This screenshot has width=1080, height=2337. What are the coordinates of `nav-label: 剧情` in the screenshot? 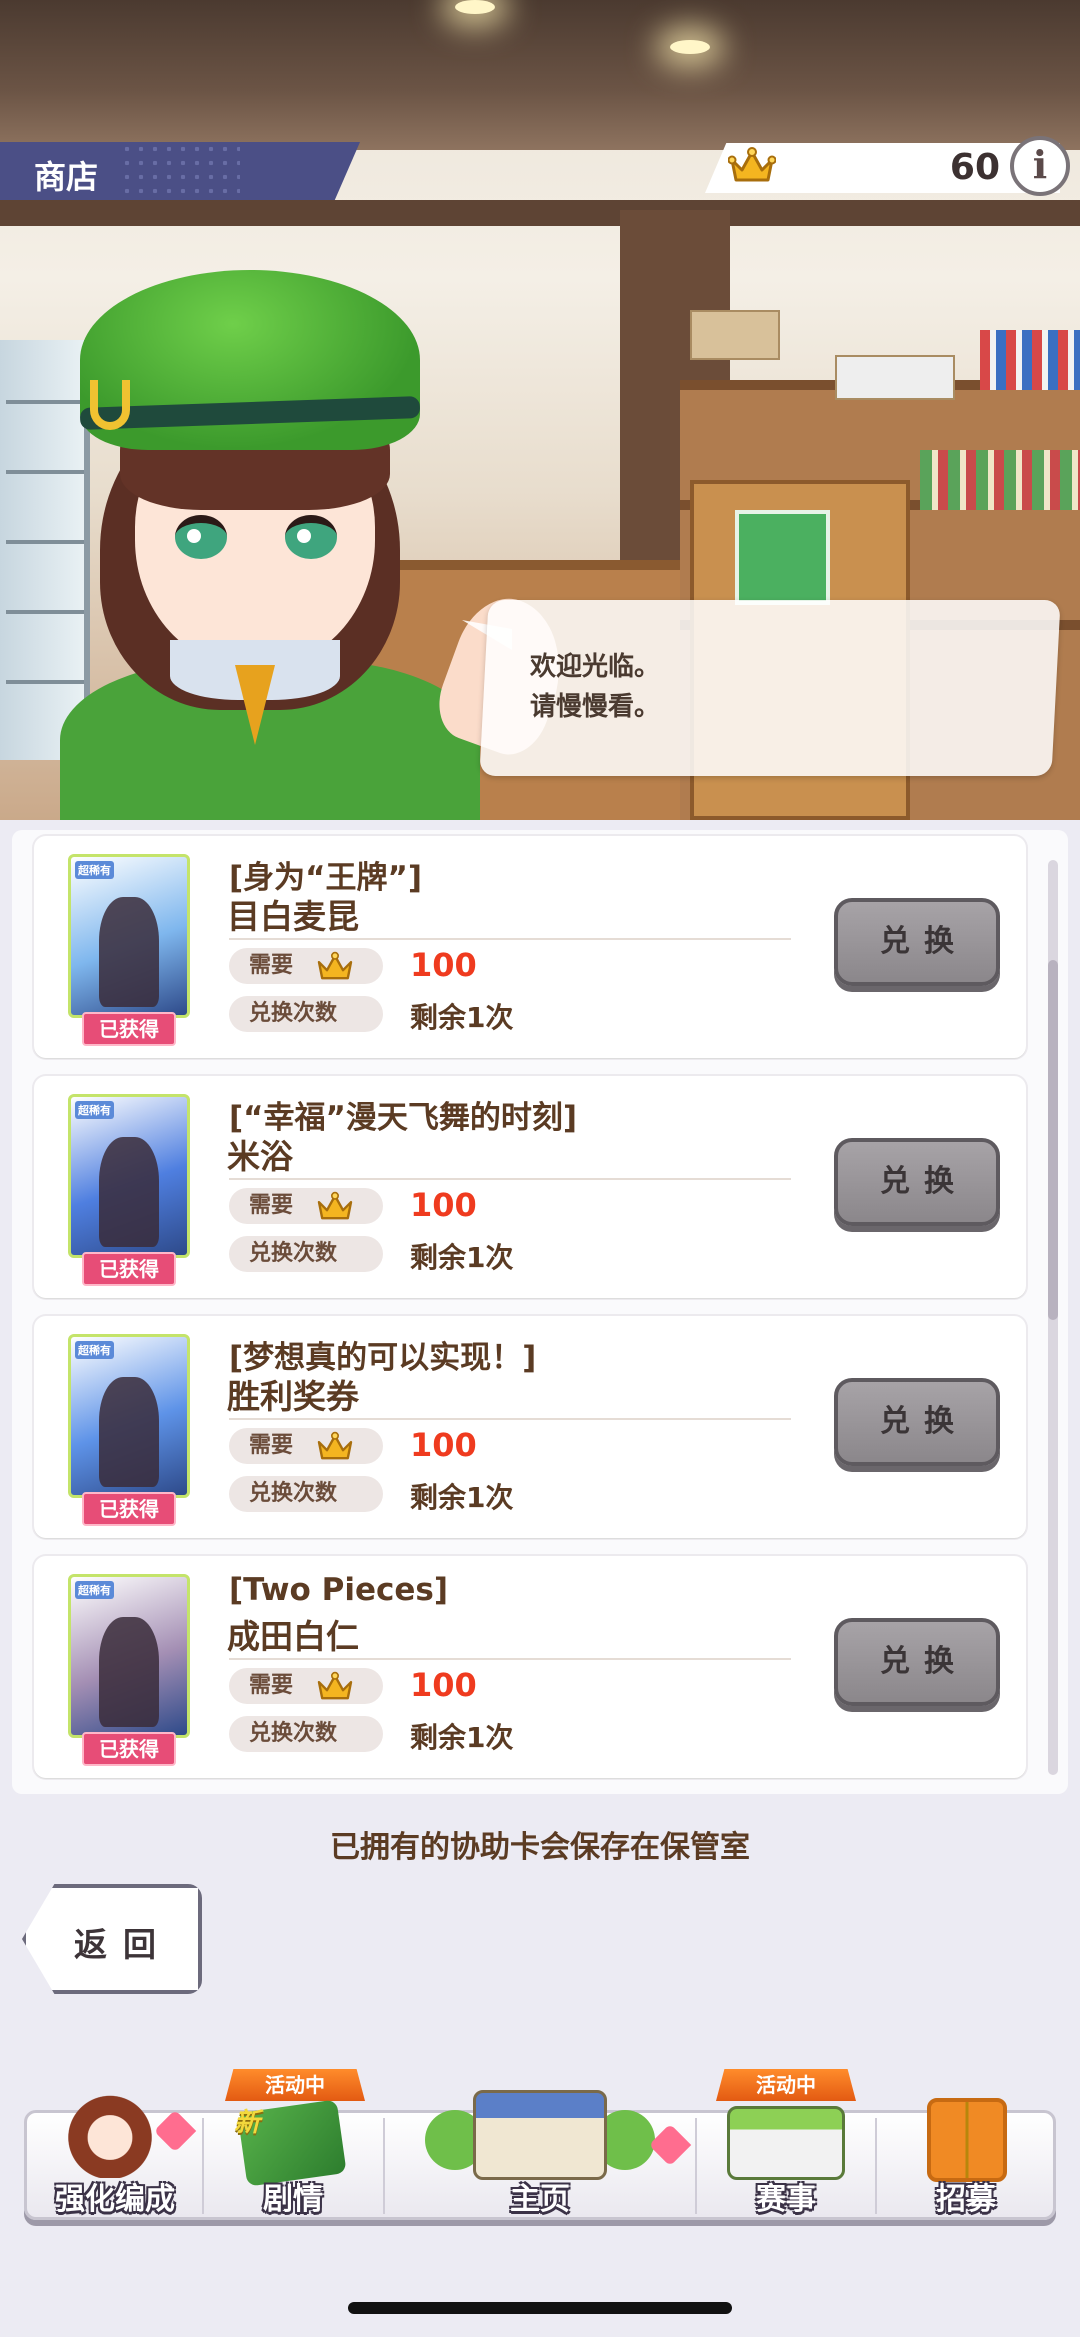 It's located at (293, 2199).